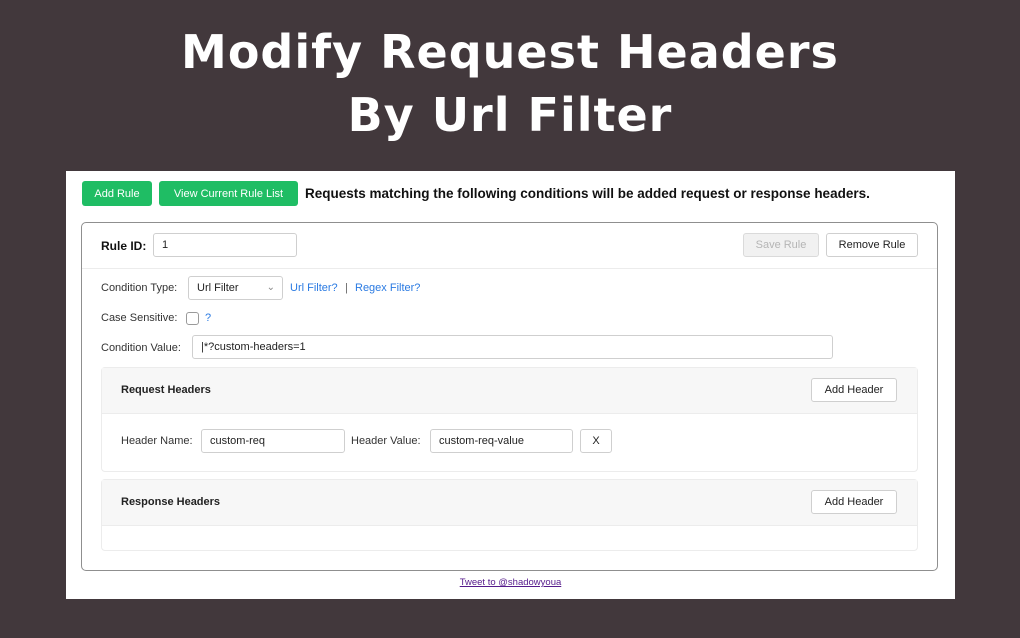 This screenshot has width=1020, height=638. Describe the element at coordinates (872, 245) in the screenshot. I see `remove-rule-button: Remove Rule` at that location.